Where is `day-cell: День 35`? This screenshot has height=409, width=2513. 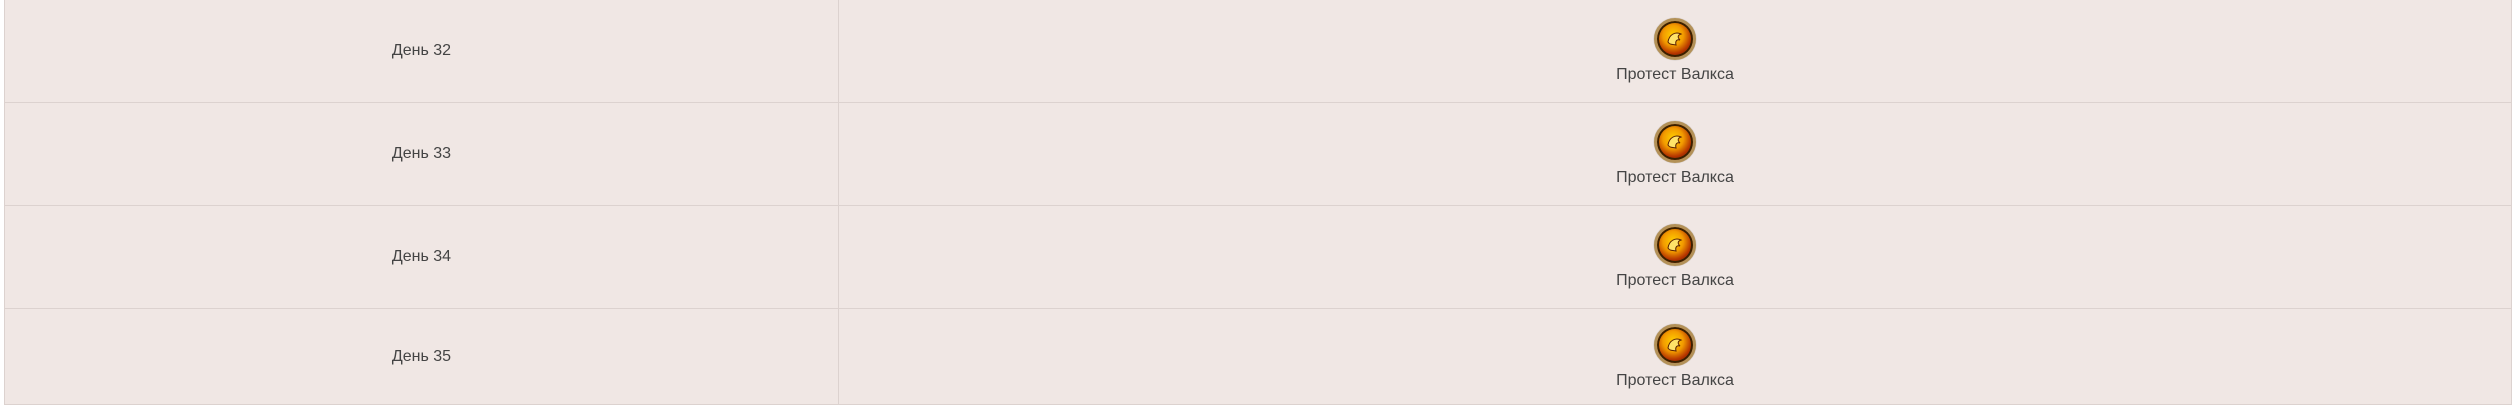
day-cell: День 35 is located at coordinates (422, 357).